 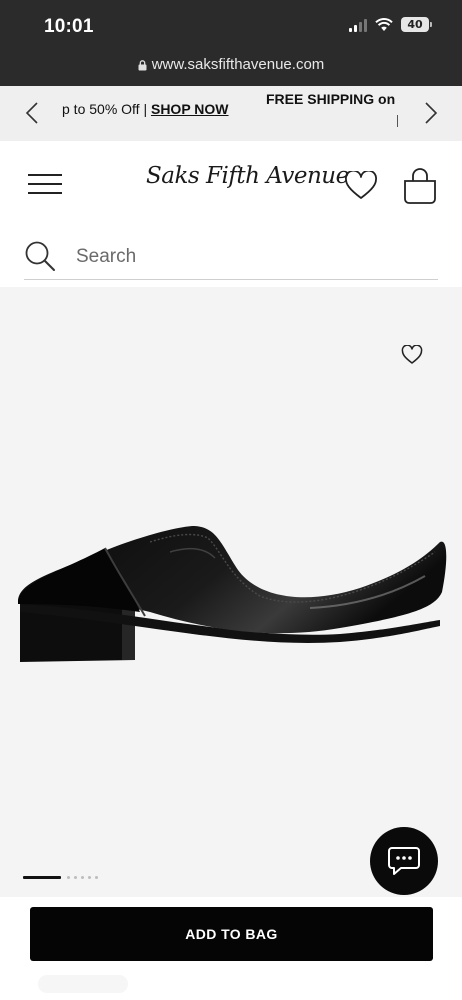 What do you see at coordinates (42, 877) in the screenshot?
I see `carousel-dot-active` at bounding box center [42, 877].